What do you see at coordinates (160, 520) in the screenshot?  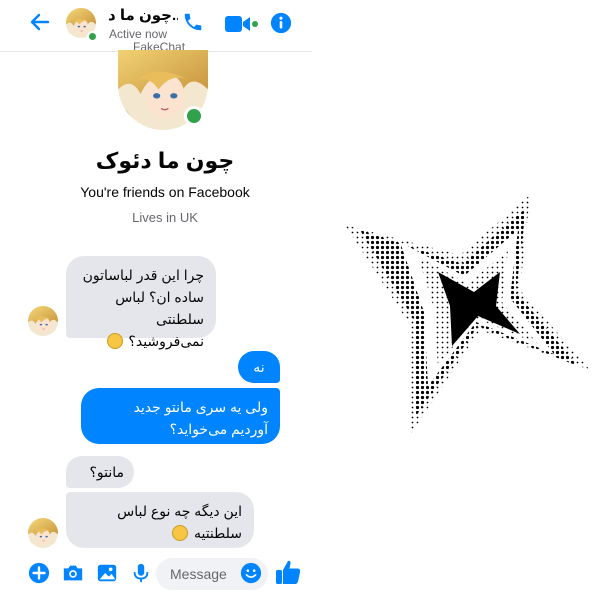 I see `message-bubble-incoming: این دیگه چه نوع لباس سلطنتیه` at bounding box center [160, 520].